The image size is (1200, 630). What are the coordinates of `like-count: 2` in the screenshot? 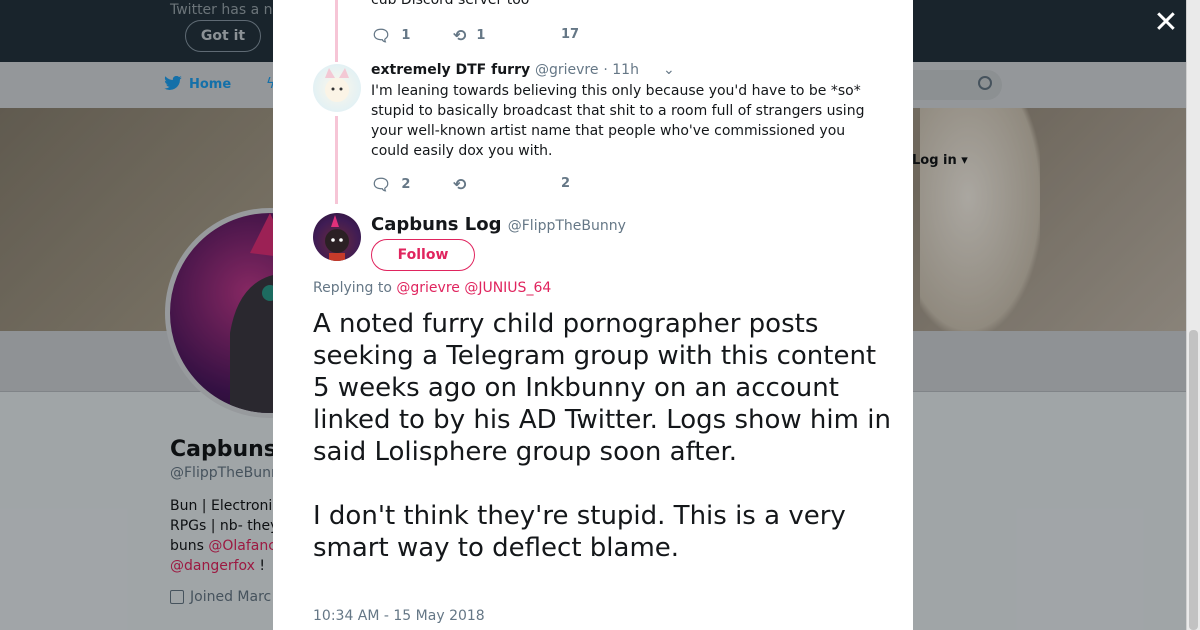 It's located at (565, 183).